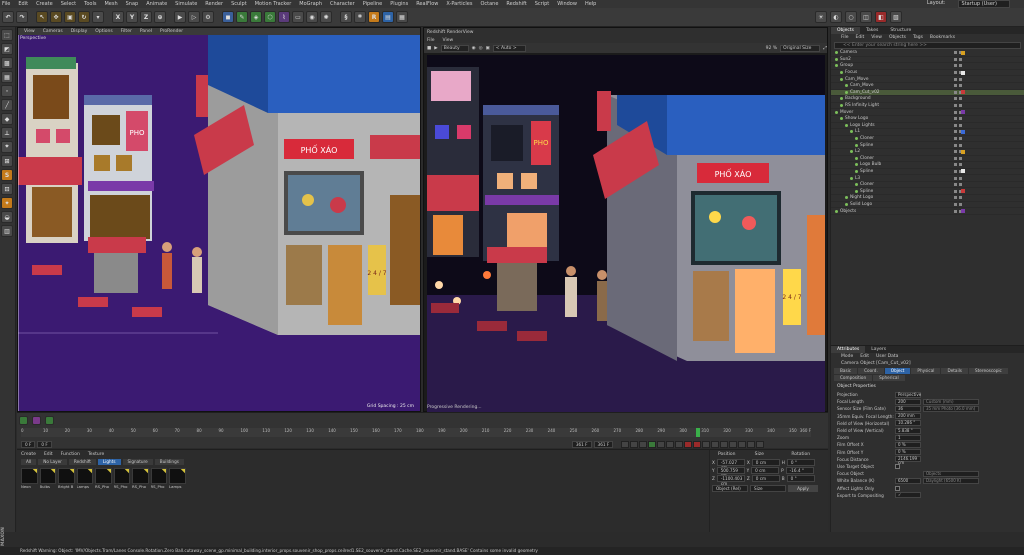 The height and width of the screenshot is (555, 1024). I want to click on object-row: Show Logo, so click(927, 119).